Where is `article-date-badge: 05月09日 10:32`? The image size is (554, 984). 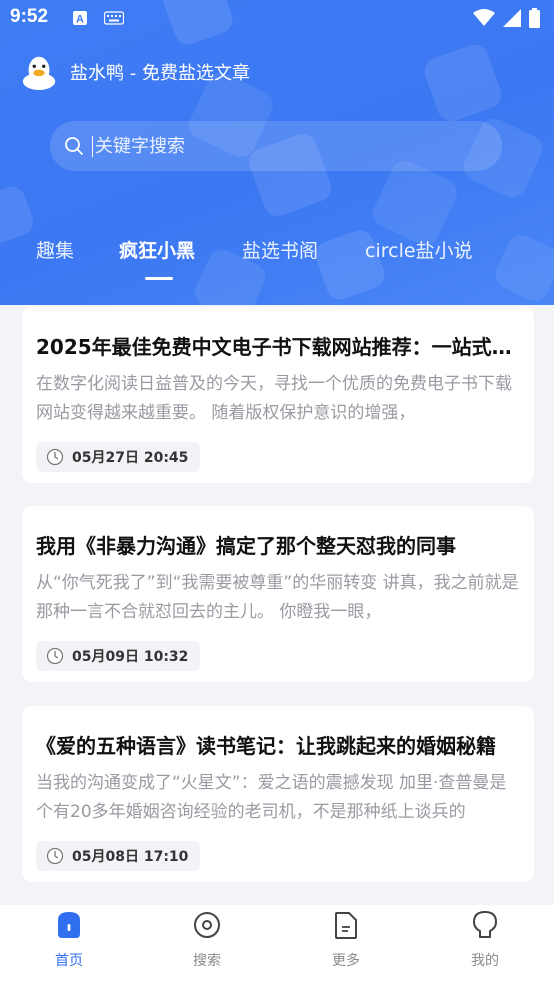 article-date-badge: 05月09日 10:32 is located at coordinates (118, 656).